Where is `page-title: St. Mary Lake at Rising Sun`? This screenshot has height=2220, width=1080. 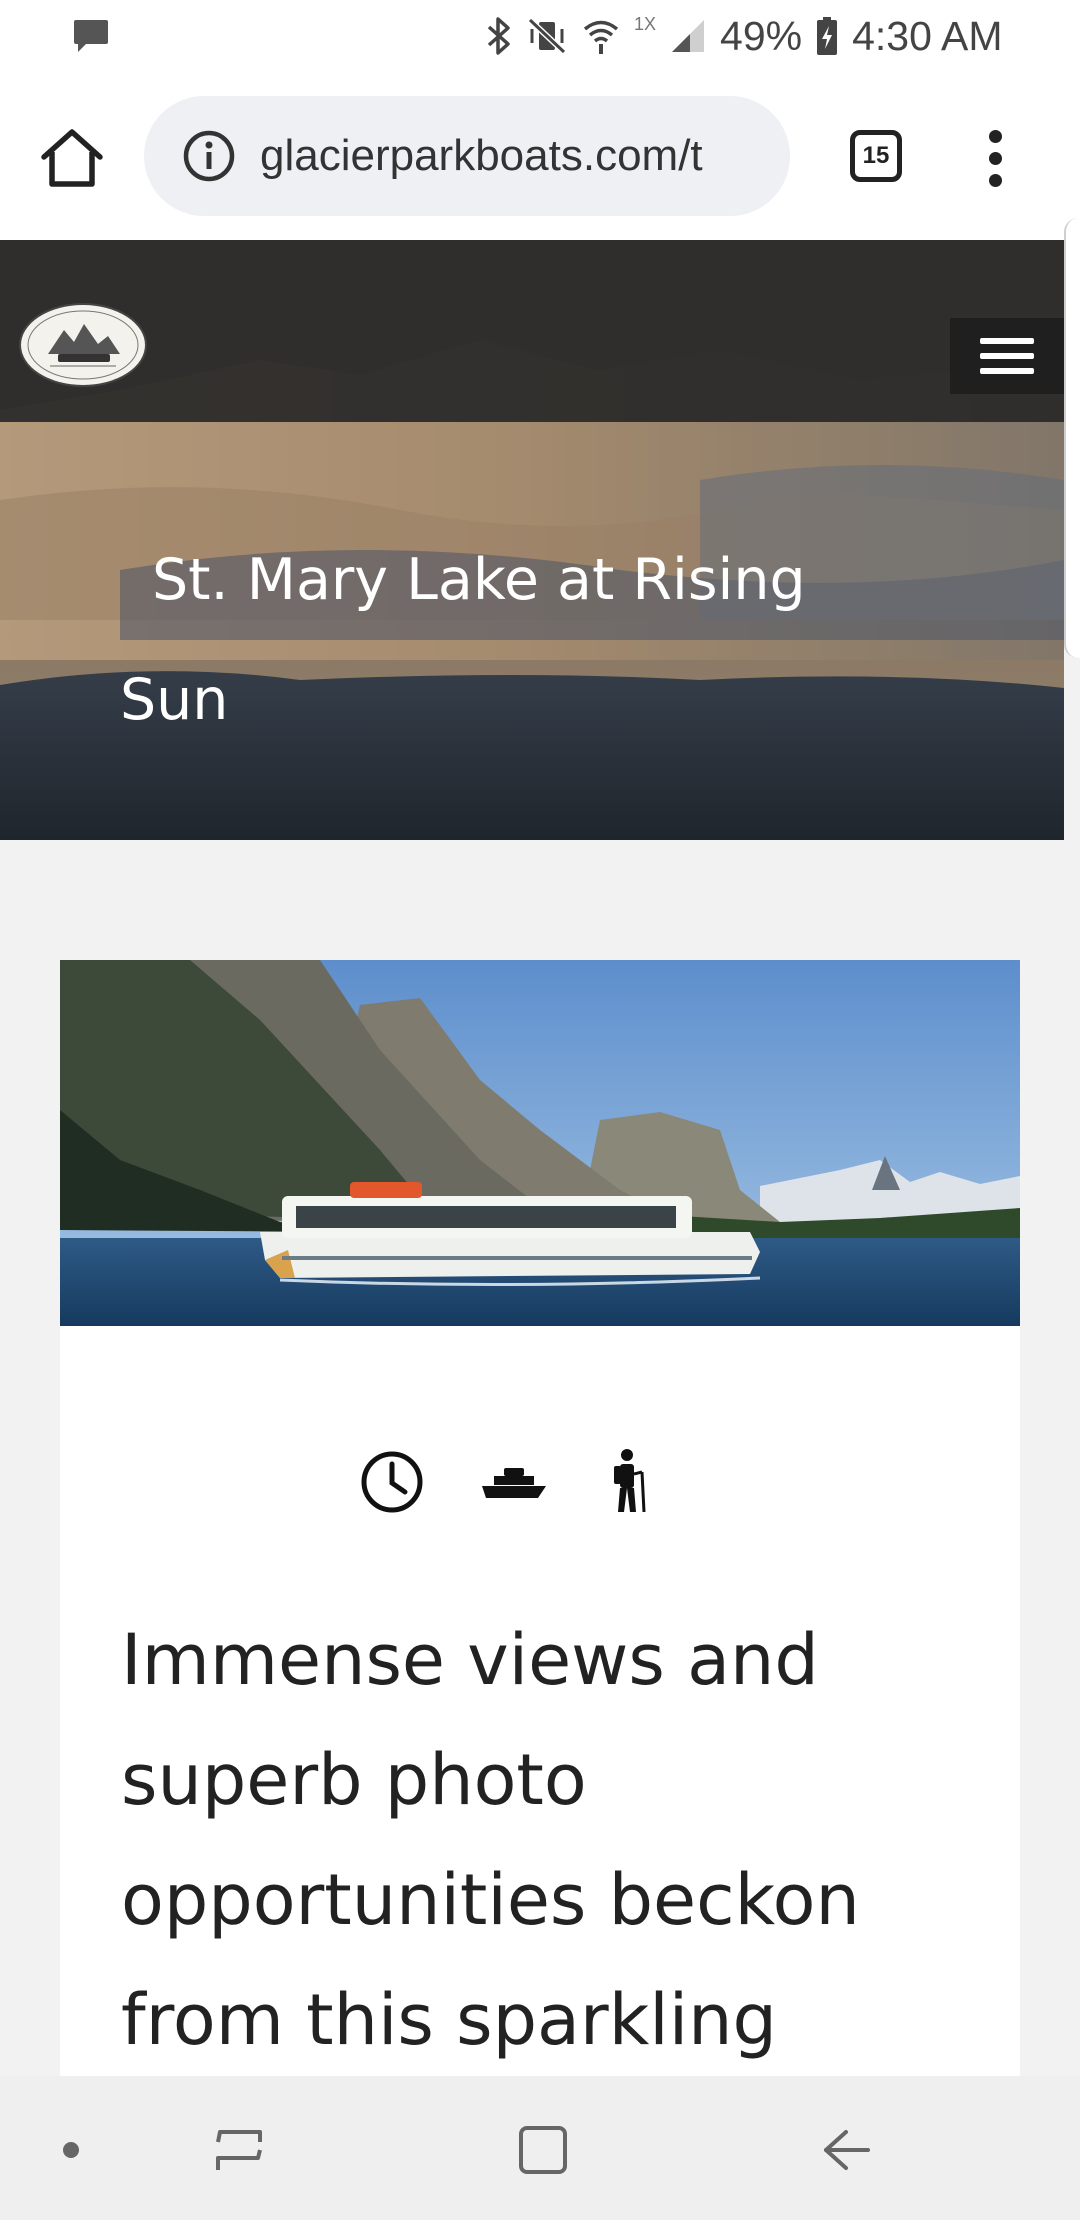
page-title: St. Mary Lake at Rising Sun is located at coordinates (463, 640).